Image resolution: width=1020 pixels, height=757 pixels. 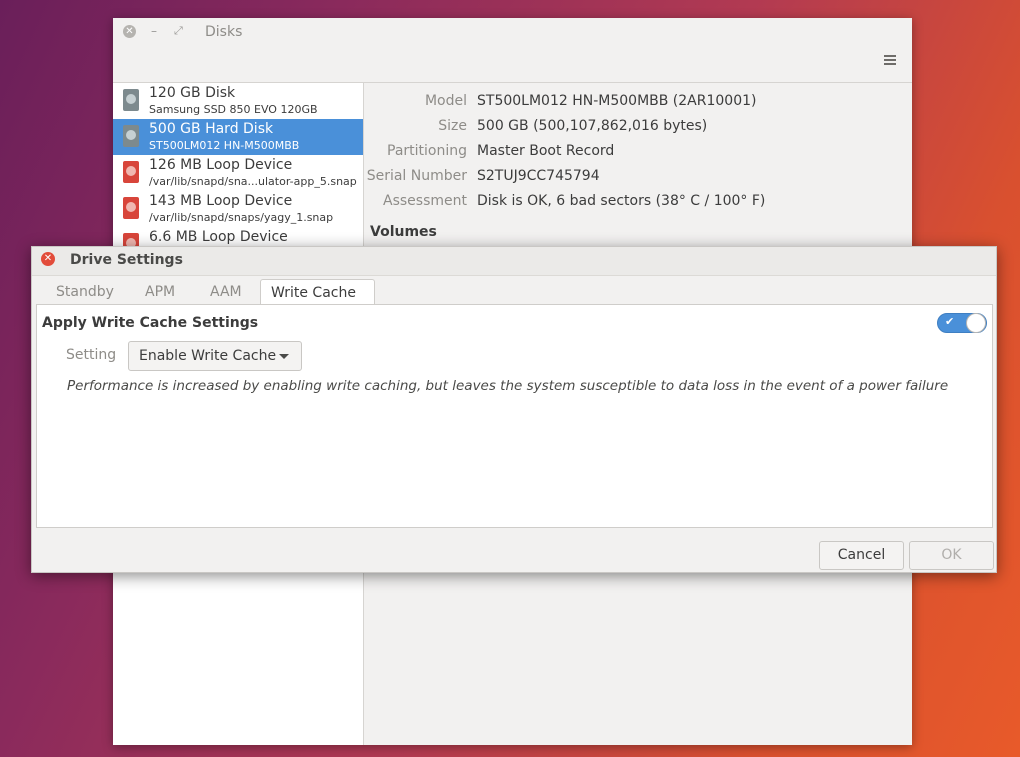 What do you see at coordinates (416, 176) in the screenshot?
I see `detail-label: Serial Number` at bounding box center [416, 176].